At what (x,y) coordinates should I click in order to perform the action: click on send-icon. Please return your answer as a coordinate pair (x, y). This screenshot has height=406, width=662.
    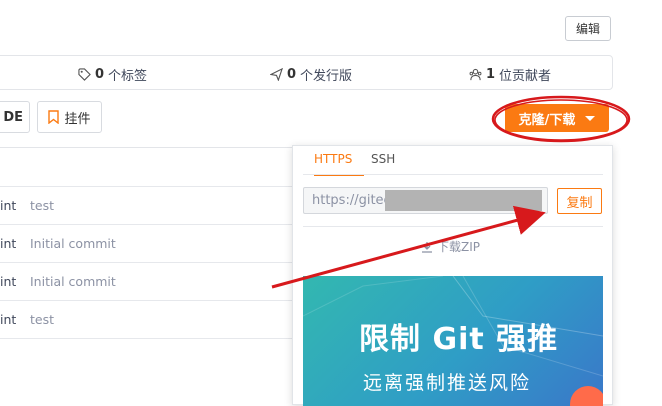
    Looking at the image, I should click on (276, 74).